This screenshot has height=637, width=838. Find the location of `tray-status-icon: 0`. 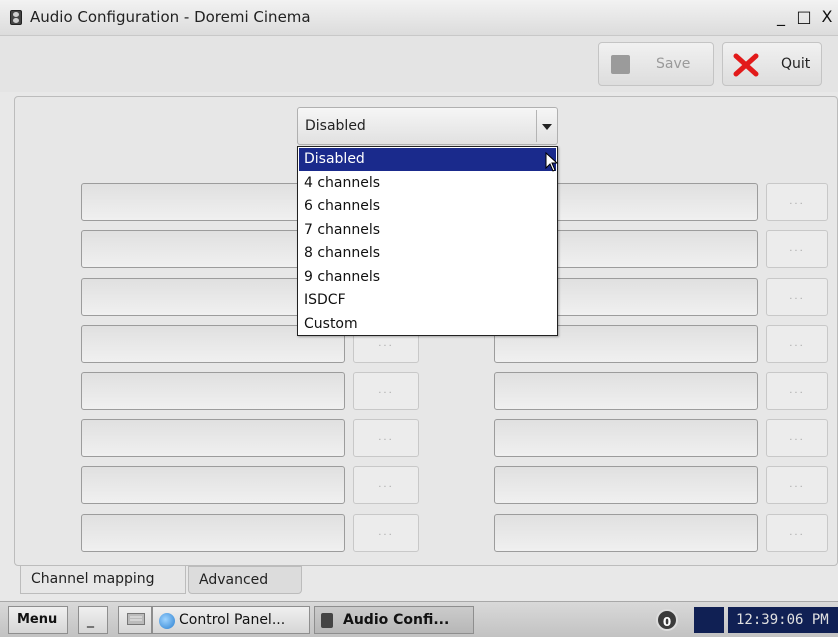

tray-status-icon: 0 is located at coordinates (667, 620).